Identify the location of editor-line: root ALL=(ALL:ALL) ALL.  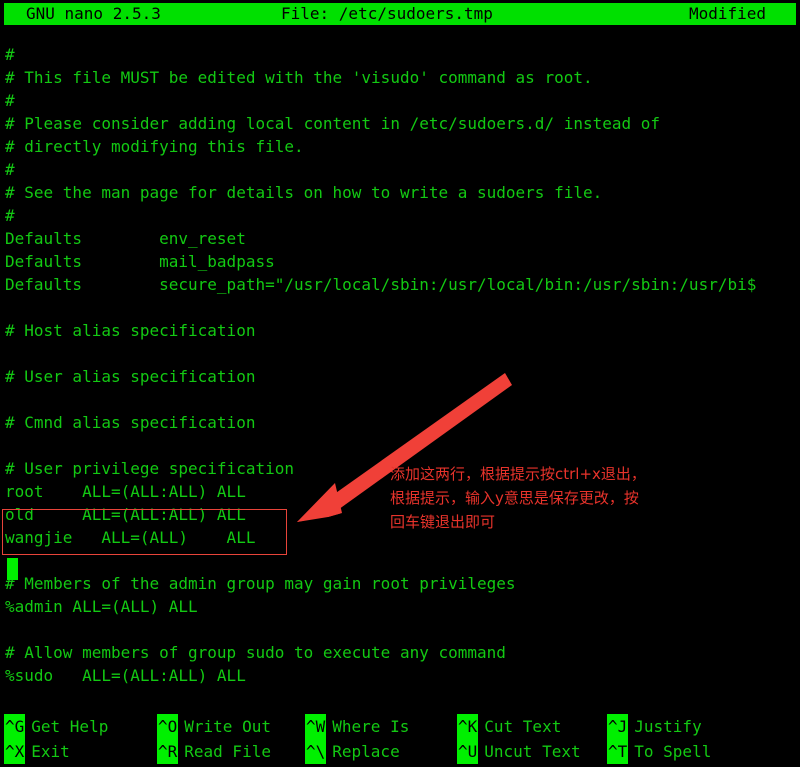
(125, 491).